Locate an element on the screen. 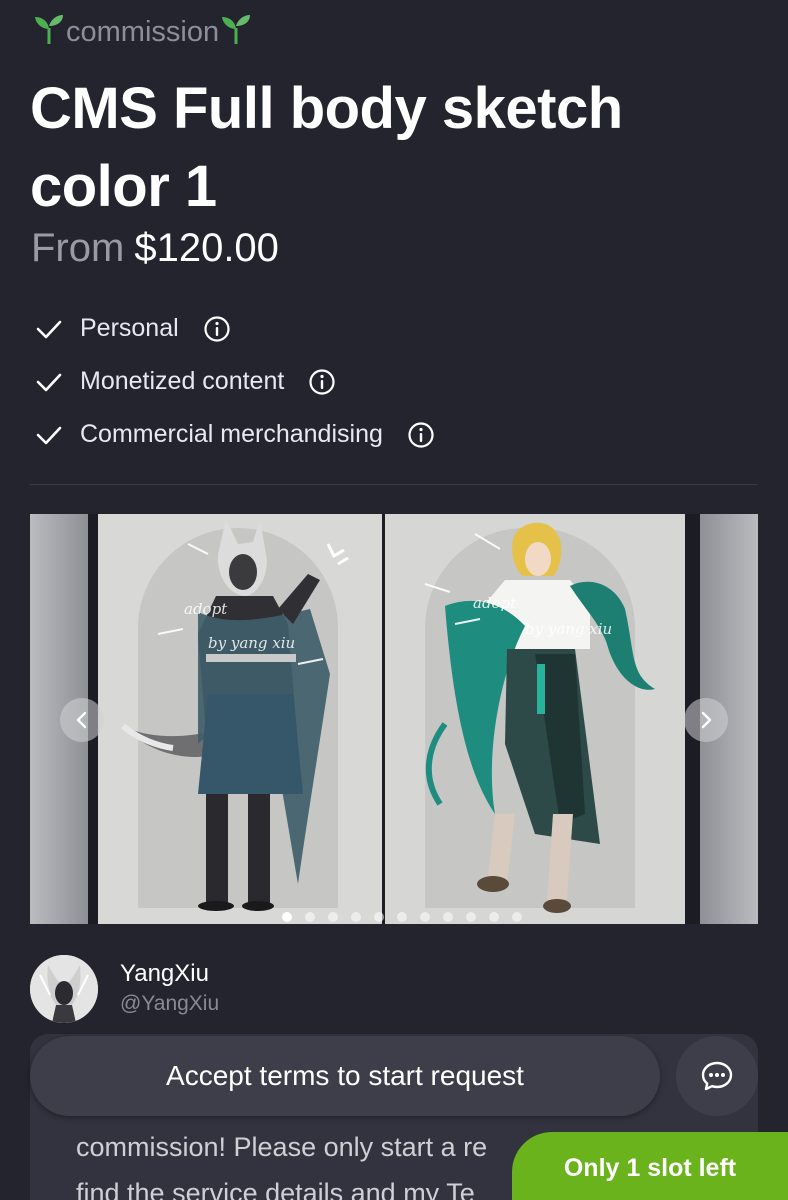 This screenshot has width=788, height=1200. carousel-next-button is located at coordinates (706, 720).